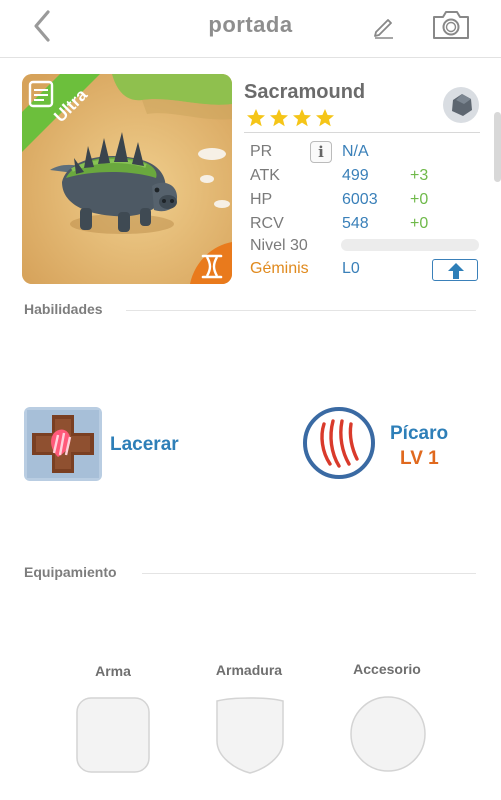 Image resolution: width=501 pixels, height=800 pixels. What do you see at coordinates (305, 92) in the screenshot?
I see `creature-name: Sacramound` at bounding box center [305, 92].